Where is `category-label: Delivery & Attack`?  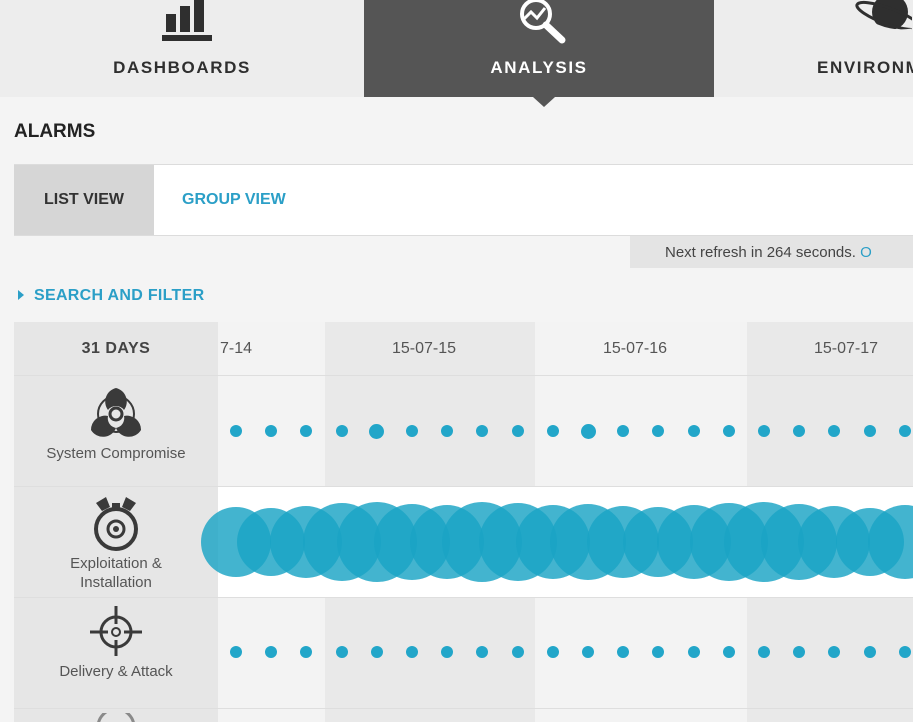
category-label: Delivery & Attack is located at coordinates (116, 671).